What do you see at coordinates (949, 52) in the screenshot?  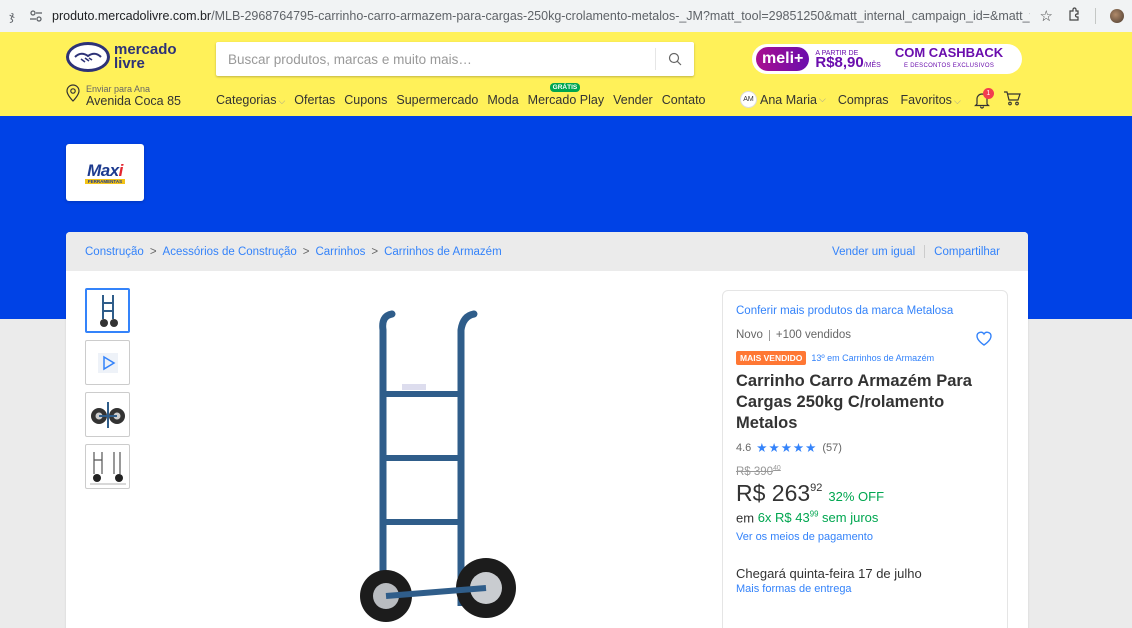 I see `promo-cashback: COM CASHBACK` at bounding box center [949, 52].